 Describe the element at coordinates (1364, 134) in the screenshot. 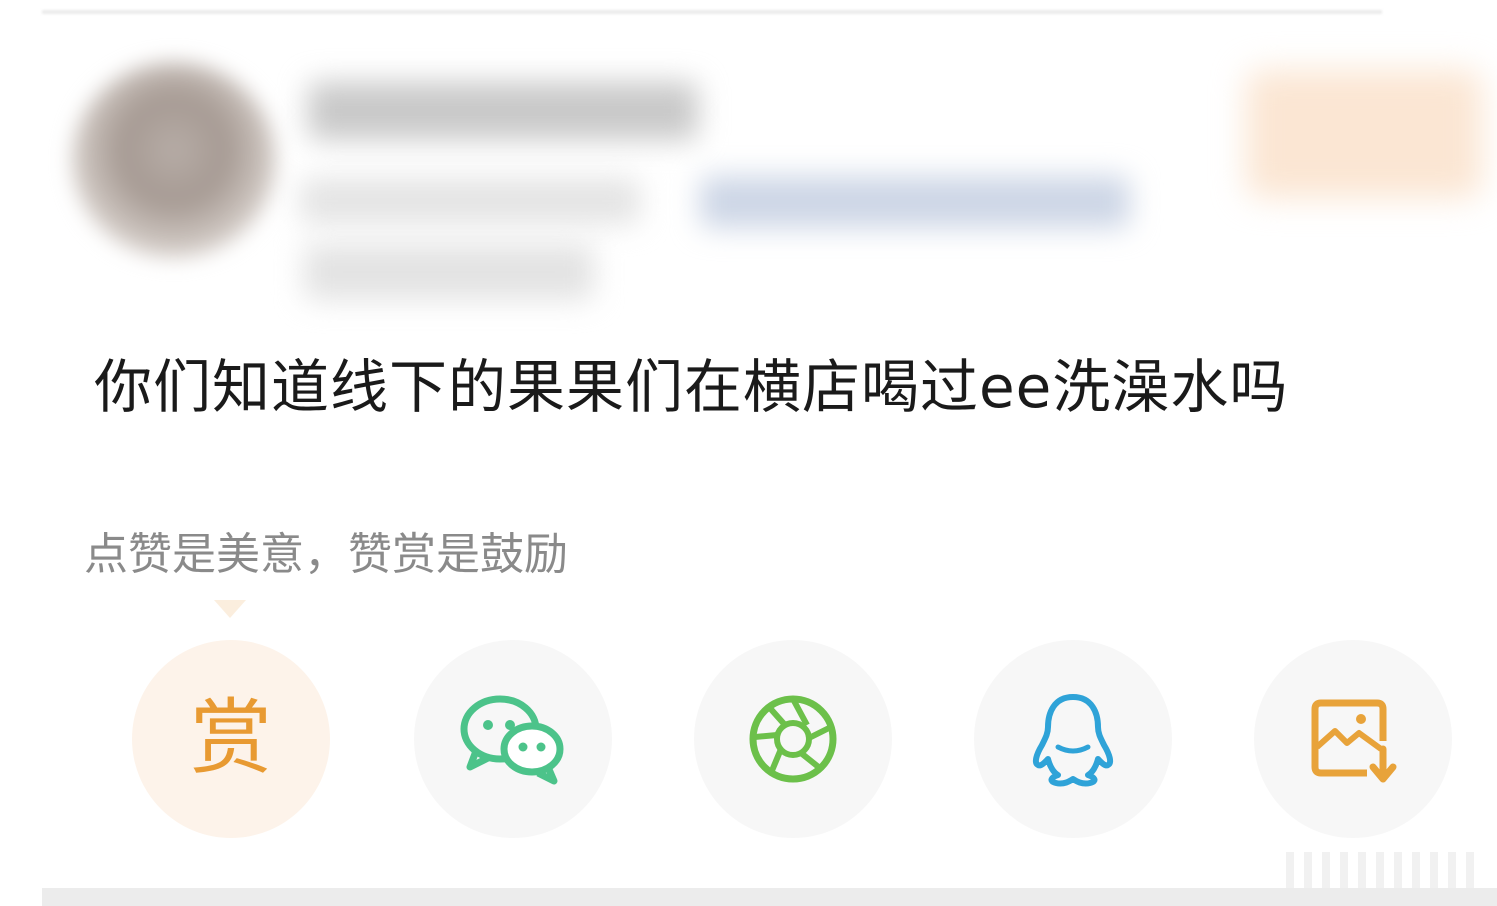

I see `follow-button-blurred` at that location.